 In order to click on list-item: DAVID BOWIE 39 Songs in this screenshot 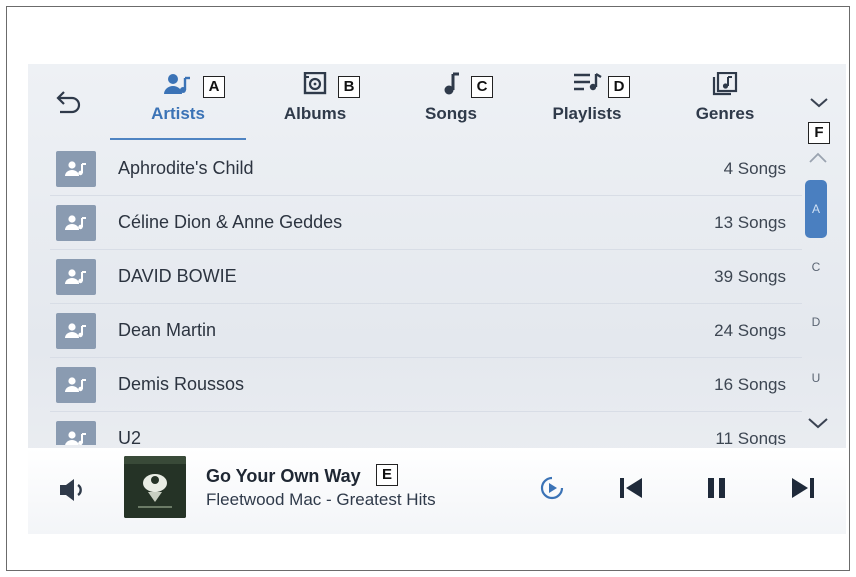, I will do `click(426, 277)`.